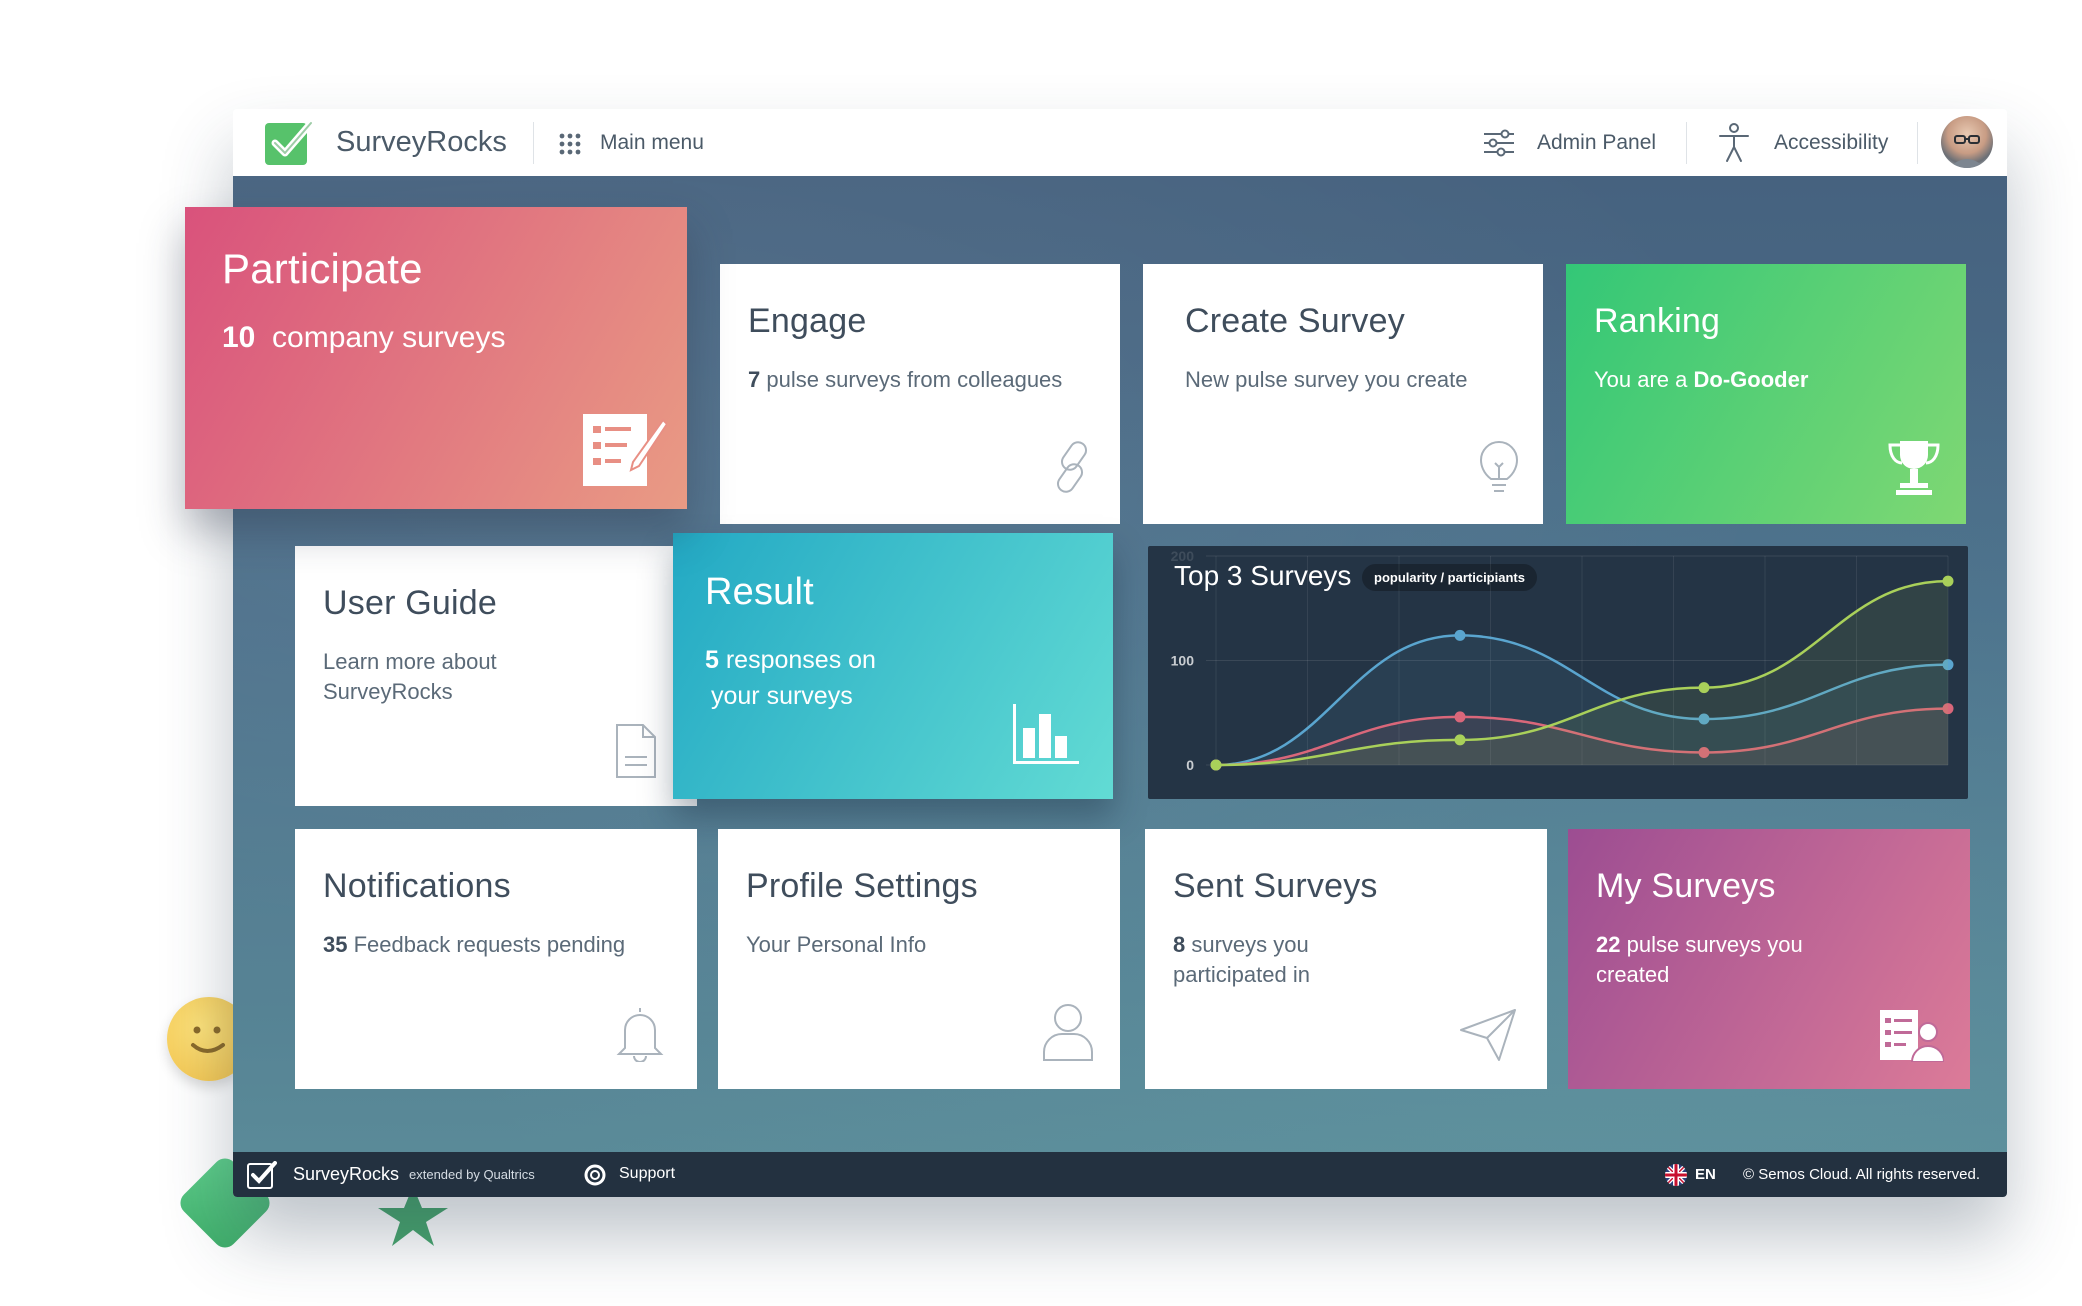  Describe the element at coordinates (410, 676) in the screenshot. I see `user-guide-description: Learn more about SurveyRocks` at that location.